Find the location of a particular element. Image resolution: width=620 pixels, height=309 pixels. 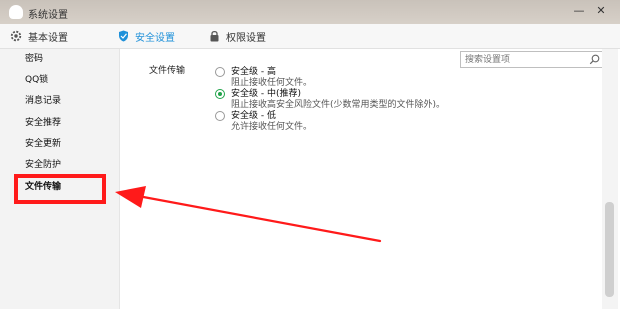

tab-permission-settings: 权限设置 is located at coordinates (237, 36).